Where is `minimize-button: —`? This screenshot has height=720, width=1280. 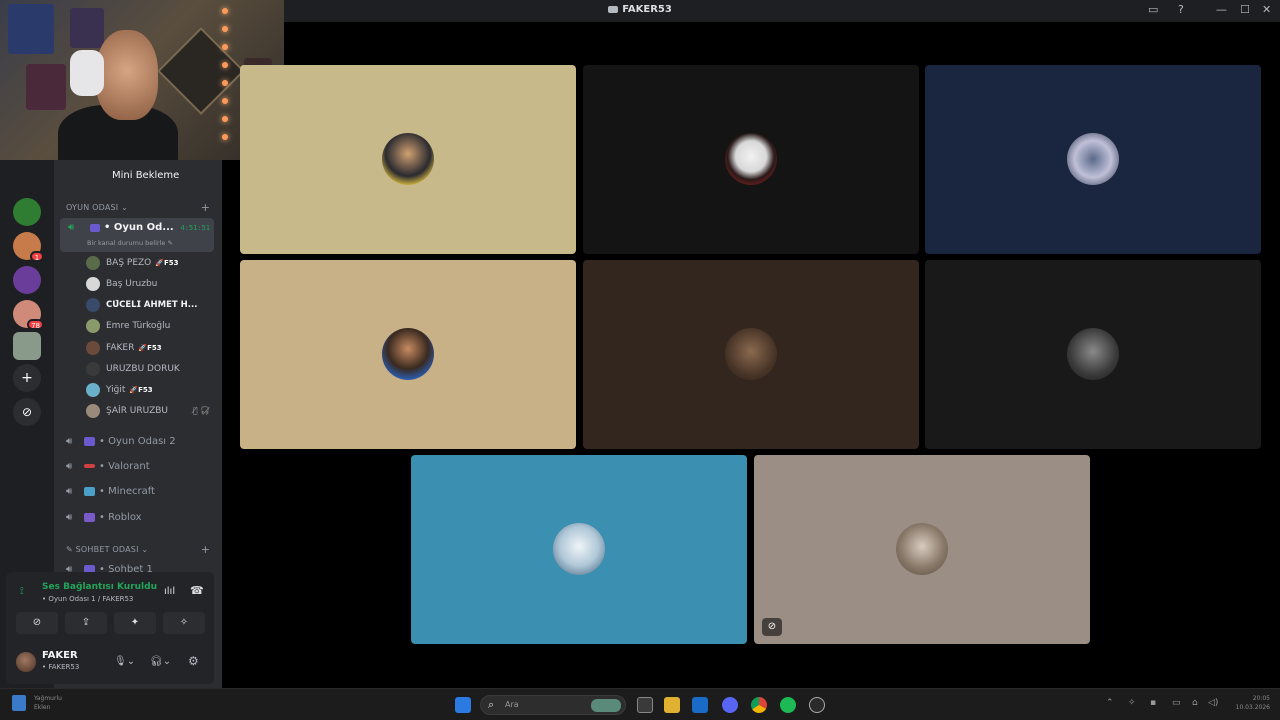 minimize-button: — is located at coordinates (1221, 9).